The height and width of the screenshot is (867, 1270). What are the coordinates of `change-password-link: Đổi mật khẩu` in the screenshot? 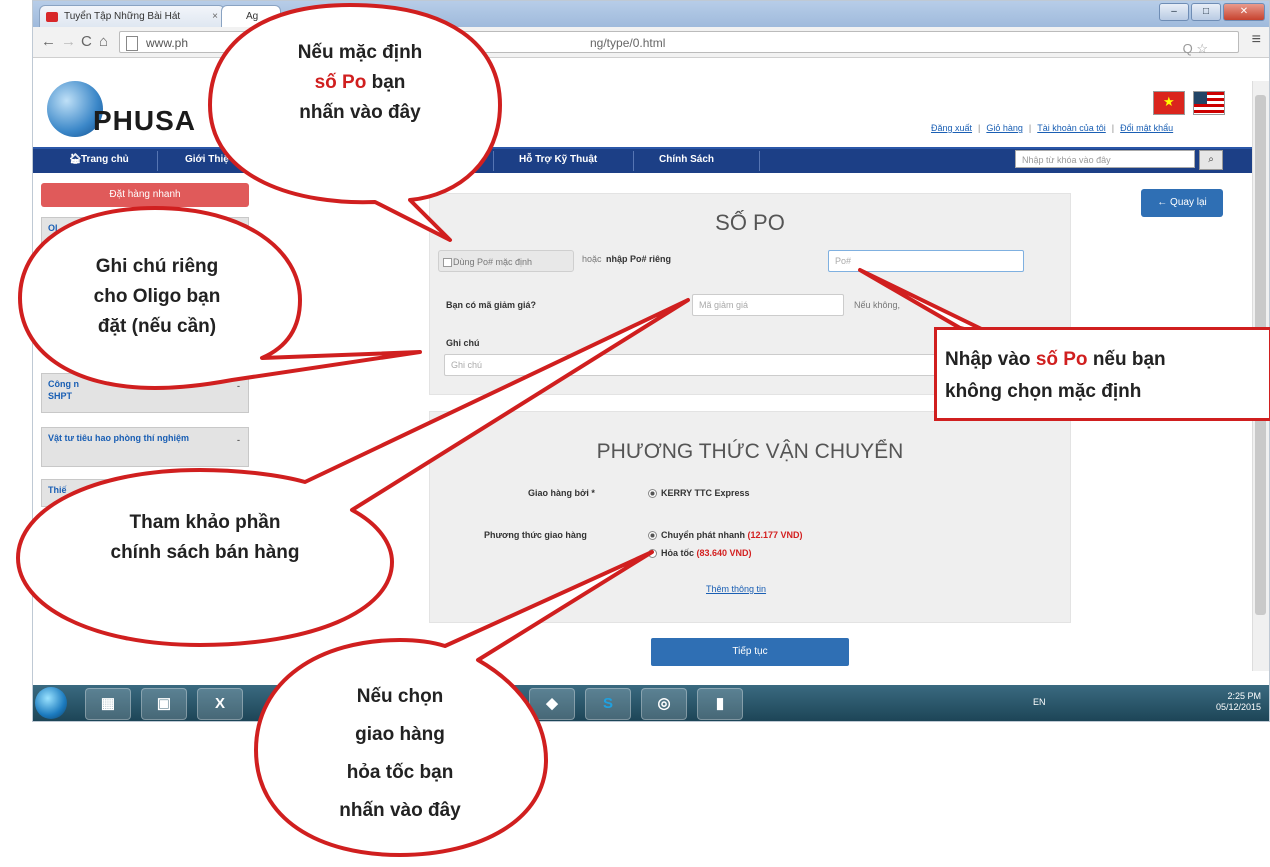 It's located at (1146, 128).